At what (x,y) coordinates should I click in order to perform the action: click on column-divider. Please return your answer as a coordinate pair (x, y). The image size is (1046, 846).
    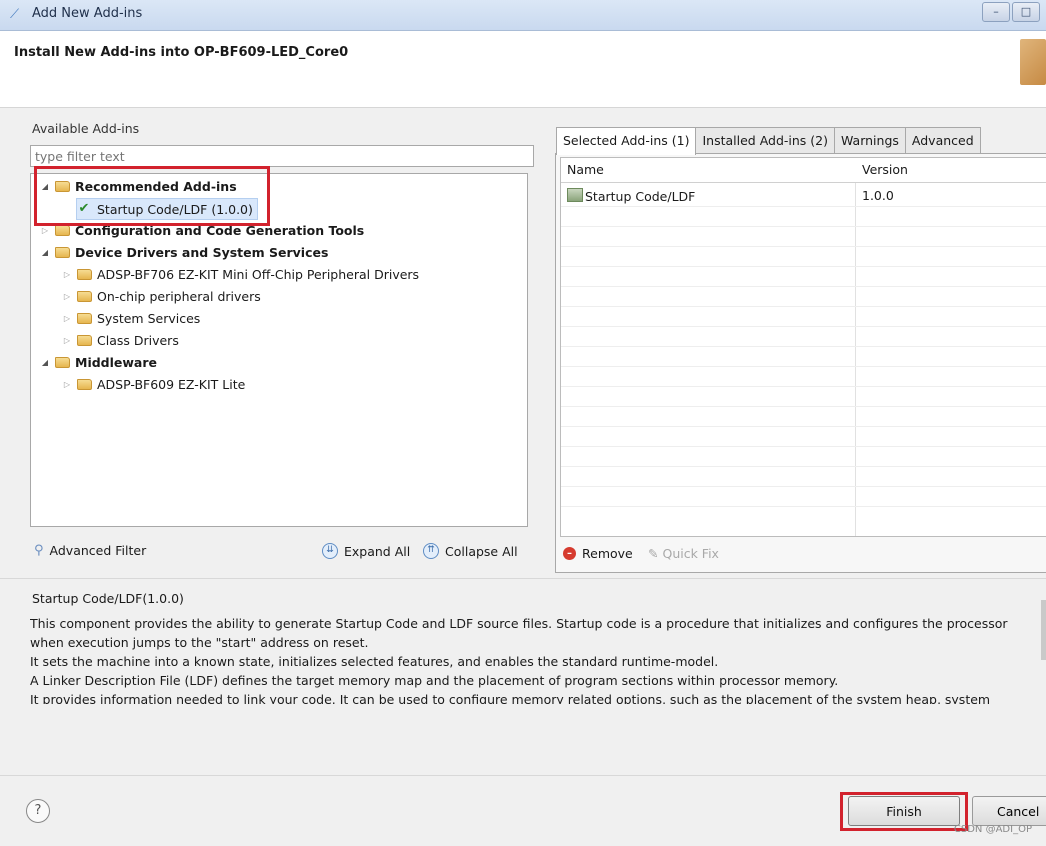
    Looking at the image, I should click on (855, 347).